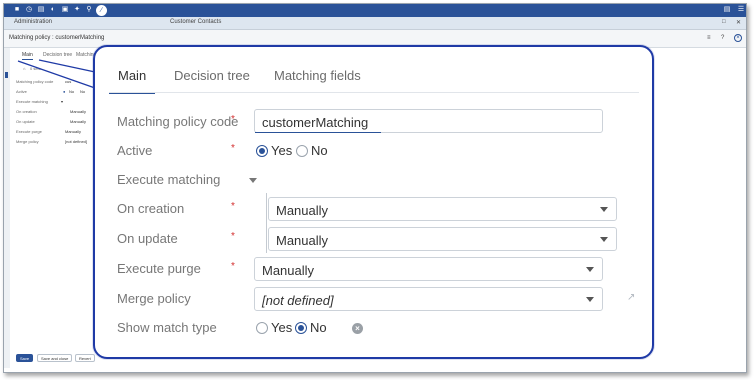 The width and height of the screenshot is (754, 380). Describe the element at coordinates (318, 132) in the screenshot. I see `input-focus-line` at that location.